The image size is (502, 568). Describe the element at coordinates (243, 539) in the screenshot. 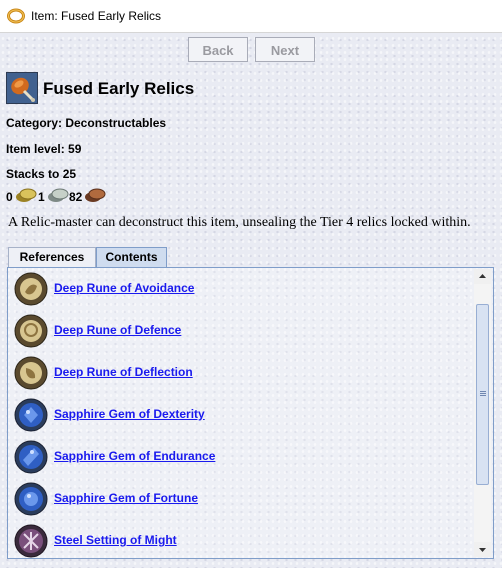

I see `list-item: Steel Setting of Might` at that location.